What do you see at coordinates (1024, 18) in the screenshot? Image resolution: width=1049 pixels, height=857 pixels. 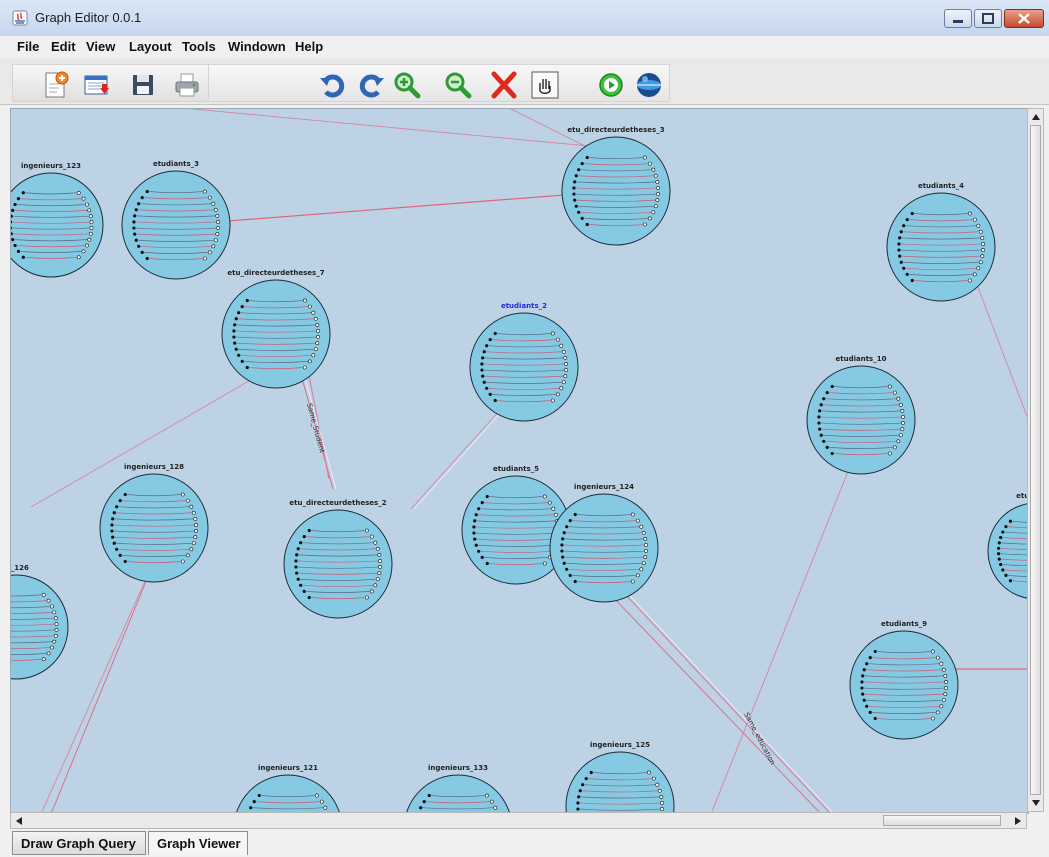 I see `close-button` at bounding box center [1024, 18].